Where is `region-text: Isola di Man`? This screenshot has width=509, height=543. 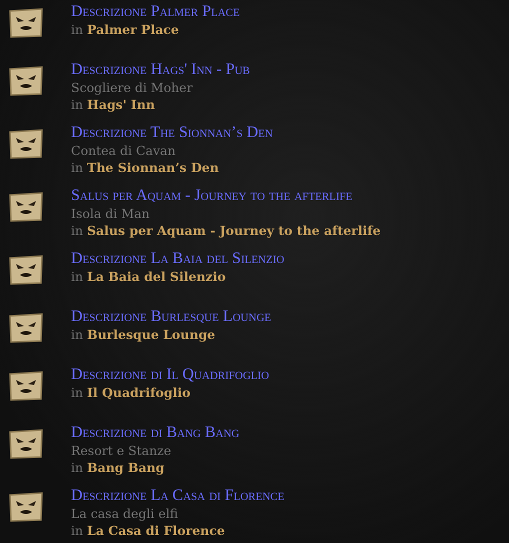 region-text: Isola di Man is located at coordinates (111, 213).